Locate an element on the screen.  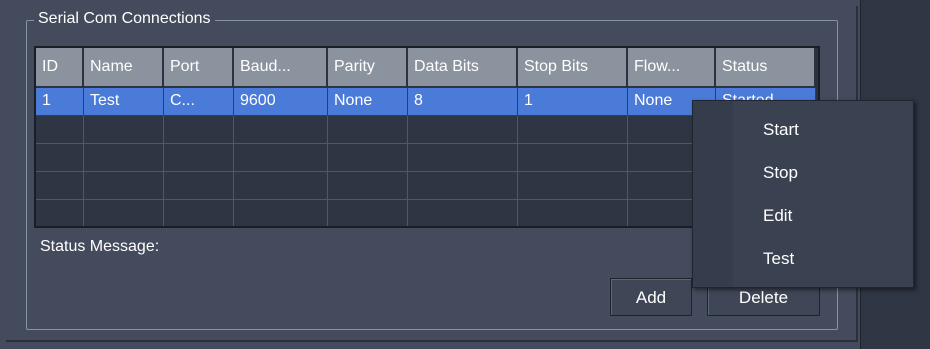
add-button: Add is located at coordinates (651, 297).